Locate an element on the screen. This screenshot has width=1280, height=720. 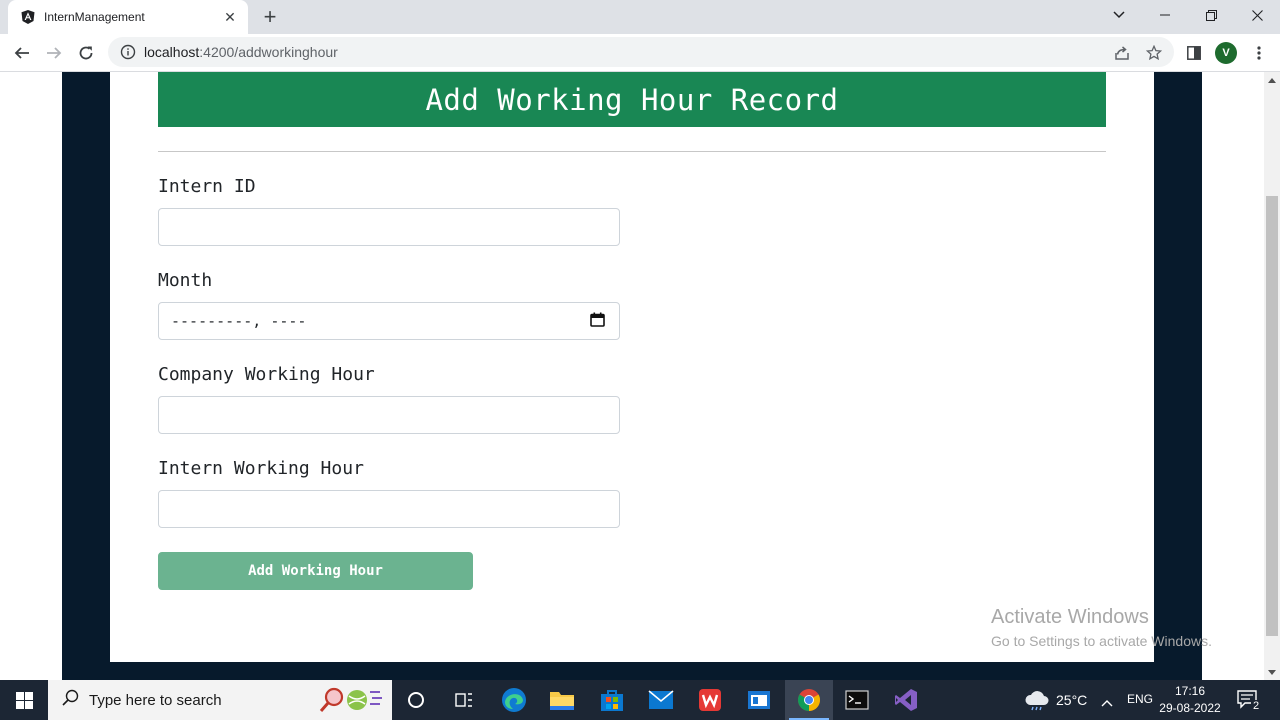
address-bar: localhost:4200/addworkinghour is located at coordinates (641, 52).